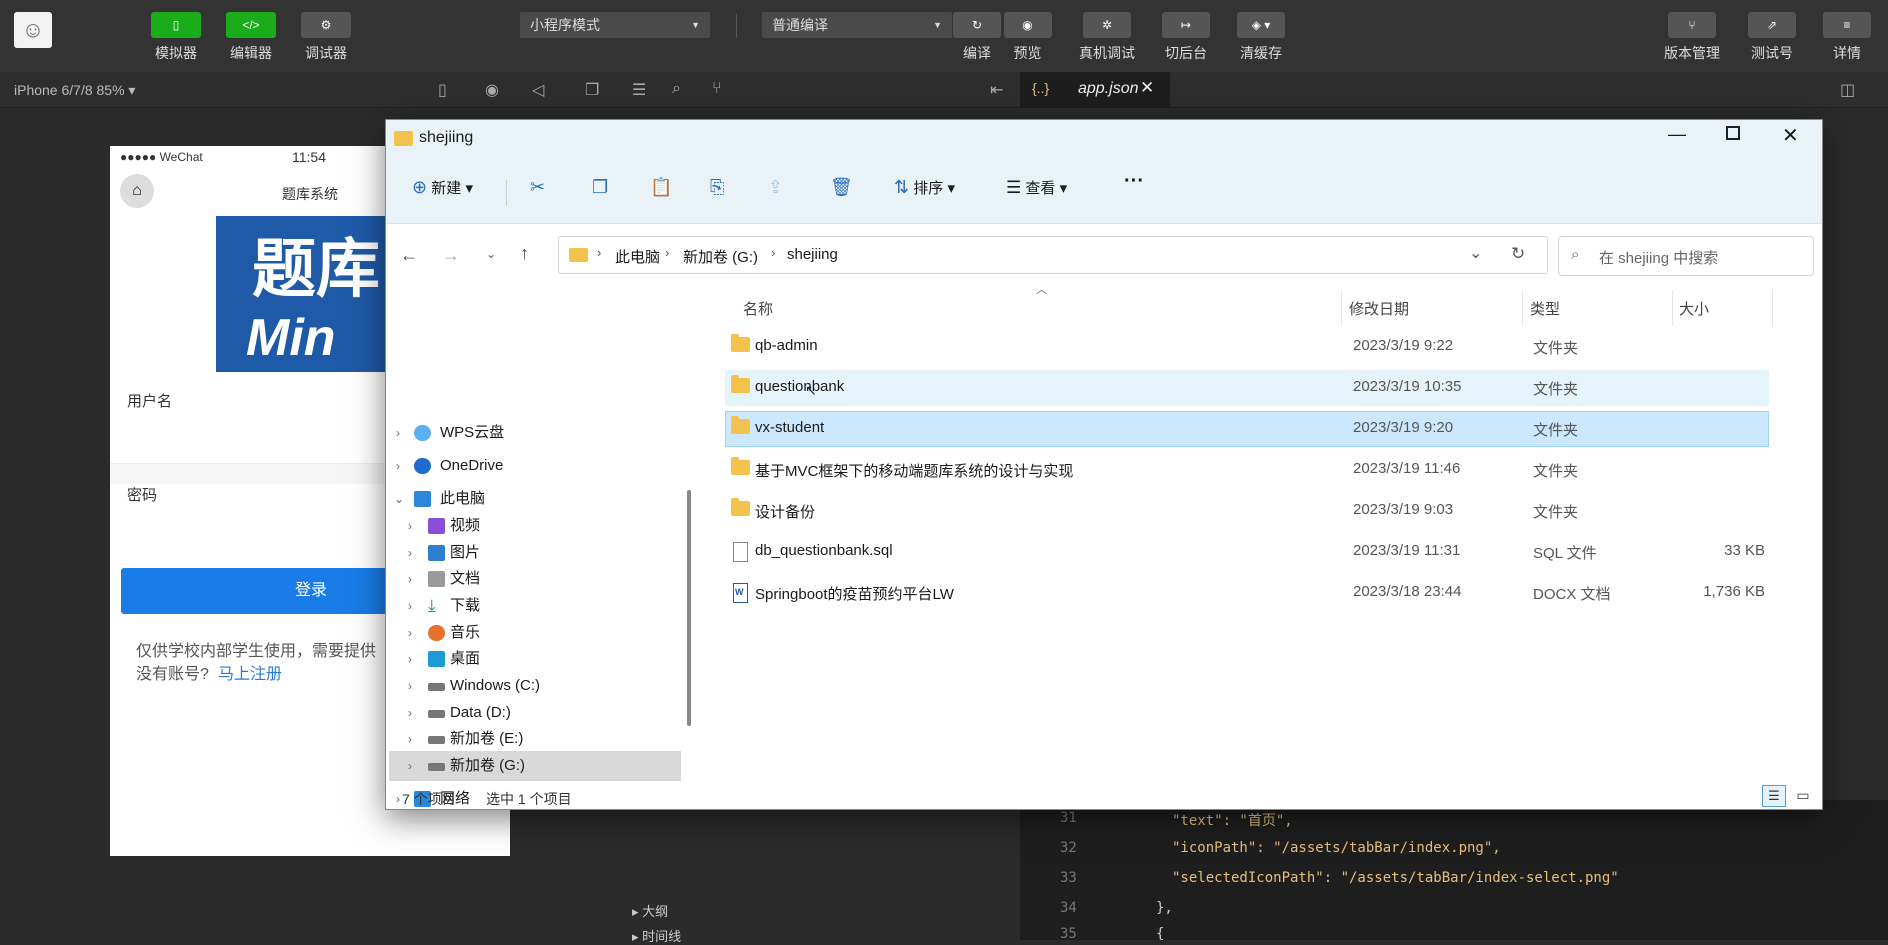  I want to click on split-editor-icon: ◫, so click(1847, 90).